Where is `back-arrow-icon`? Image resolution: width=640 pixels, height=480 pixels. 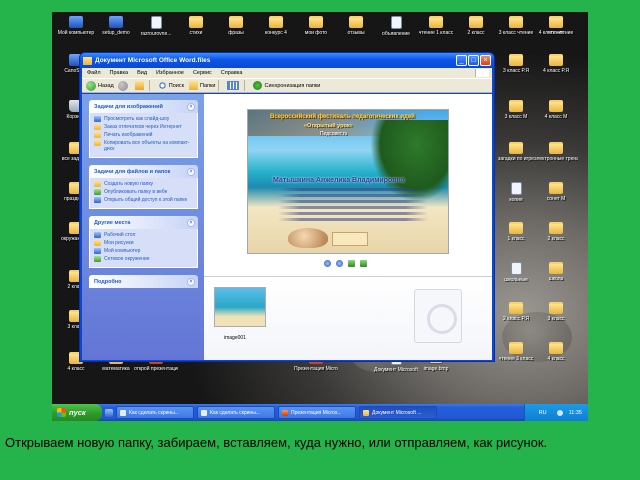
back-arrow-icon is located at coordinates (91, 85).